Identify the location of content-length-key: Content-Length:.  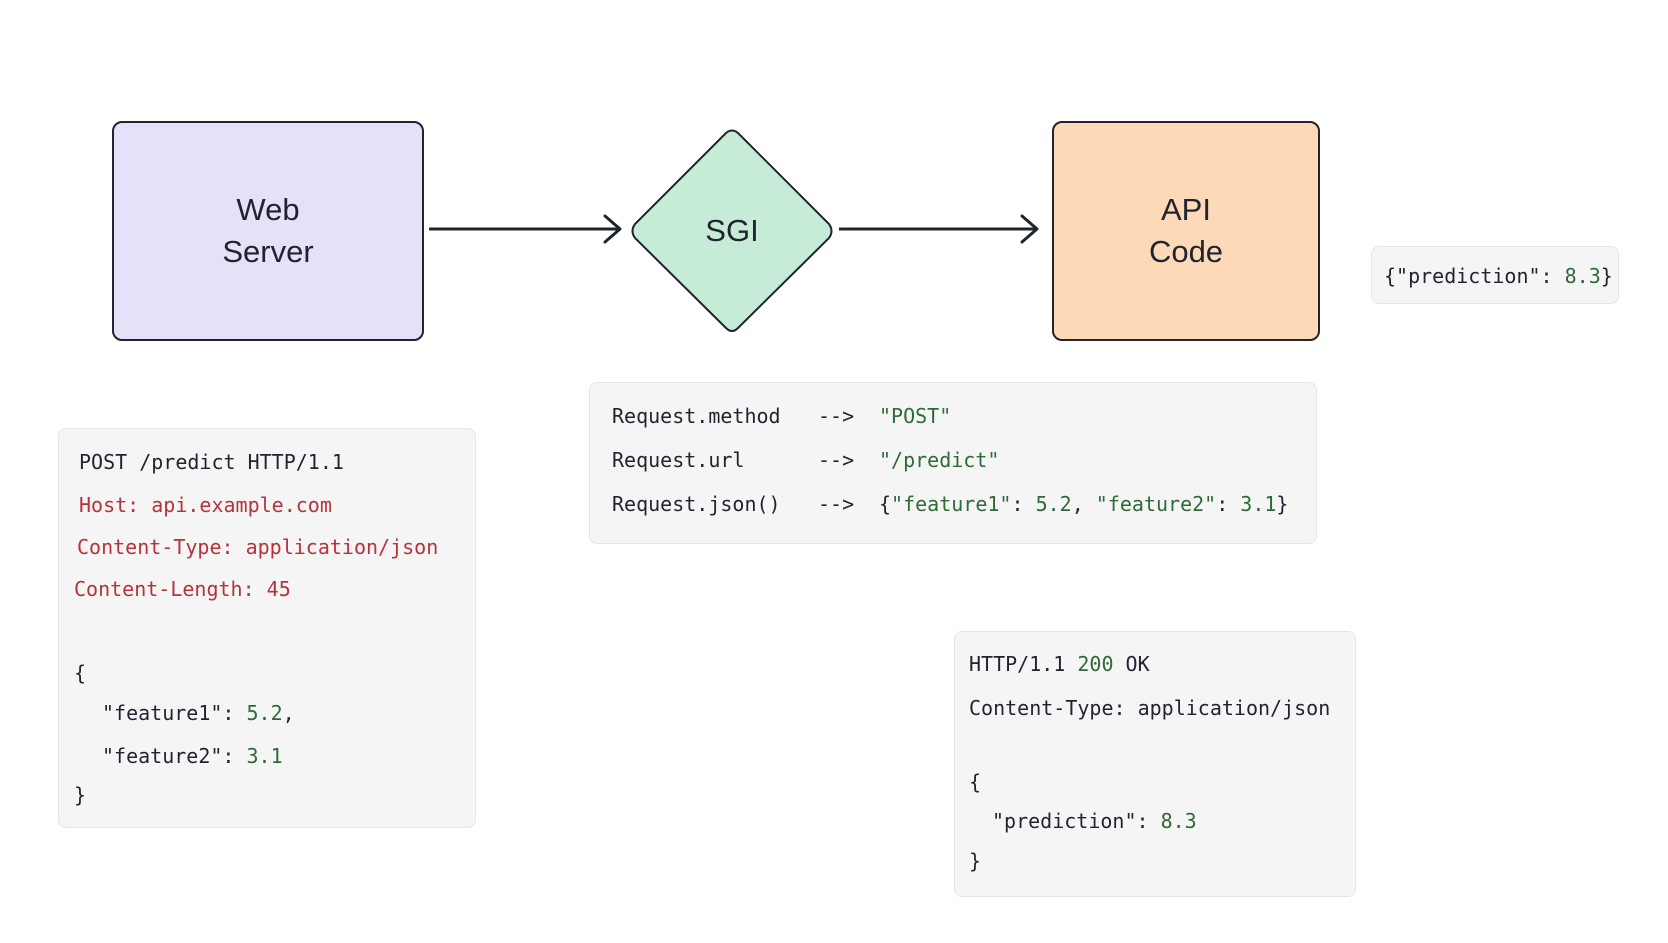
(170, 589).